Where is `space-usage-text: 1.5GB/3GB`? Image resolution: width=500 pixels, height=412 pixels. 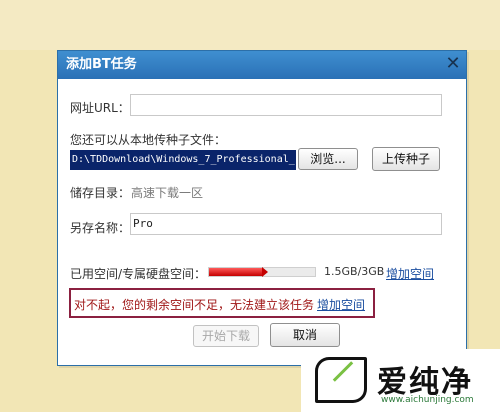
space-usage-text: 1.5GB/3GB is located at coordinates (354, 271).